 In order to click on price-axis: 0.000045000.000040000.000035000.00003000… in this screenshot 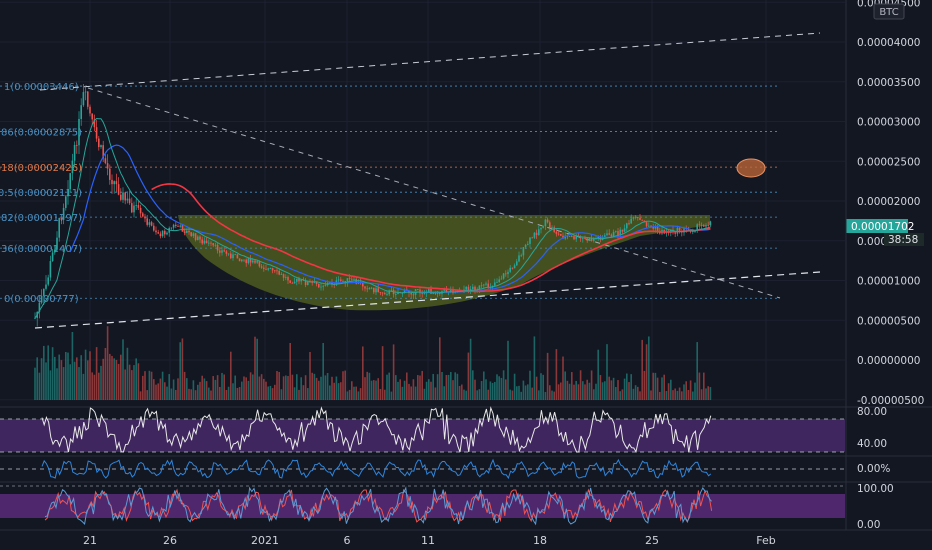, I will do `click(889, 203)`.